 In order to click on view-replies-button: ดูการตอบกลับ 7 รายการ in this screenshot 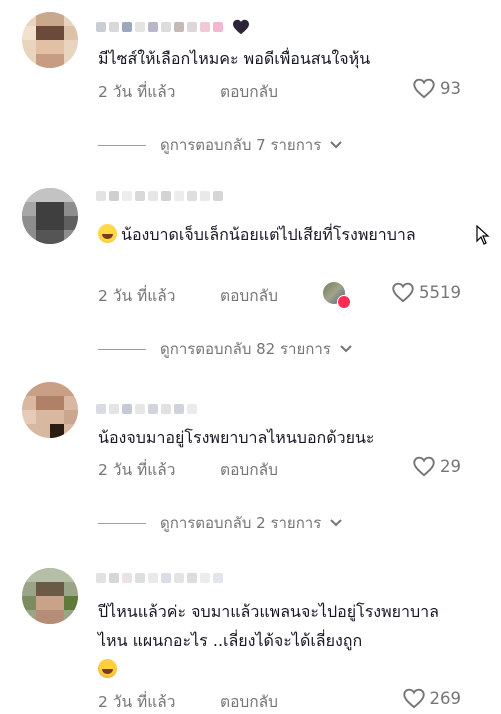, I will do `click(220, 145)`.